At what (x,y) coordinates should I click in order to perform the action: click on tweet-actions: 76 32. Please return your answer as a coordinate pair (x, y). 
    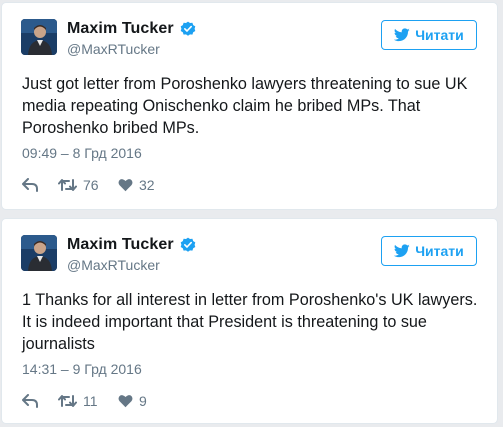
    Looking at the image, I should click on (88, 185).